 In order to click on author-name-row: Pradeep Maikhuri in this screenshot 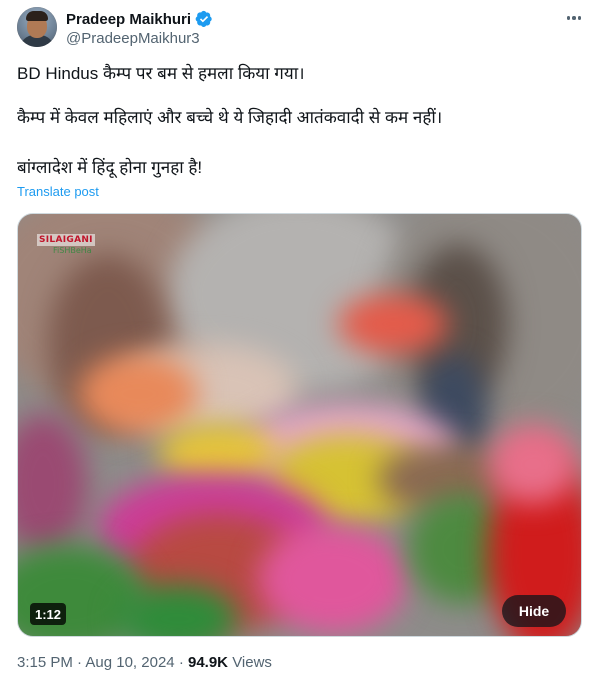, I will do `click(139, 19)`.